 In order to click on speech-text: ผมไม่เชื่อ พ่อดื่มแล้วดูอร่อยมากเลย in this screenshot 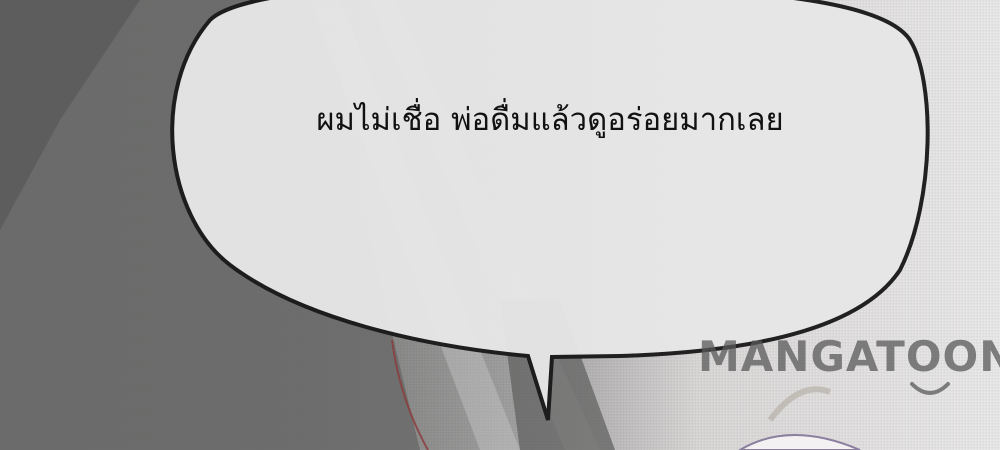, I will do `click(550, 120)`.